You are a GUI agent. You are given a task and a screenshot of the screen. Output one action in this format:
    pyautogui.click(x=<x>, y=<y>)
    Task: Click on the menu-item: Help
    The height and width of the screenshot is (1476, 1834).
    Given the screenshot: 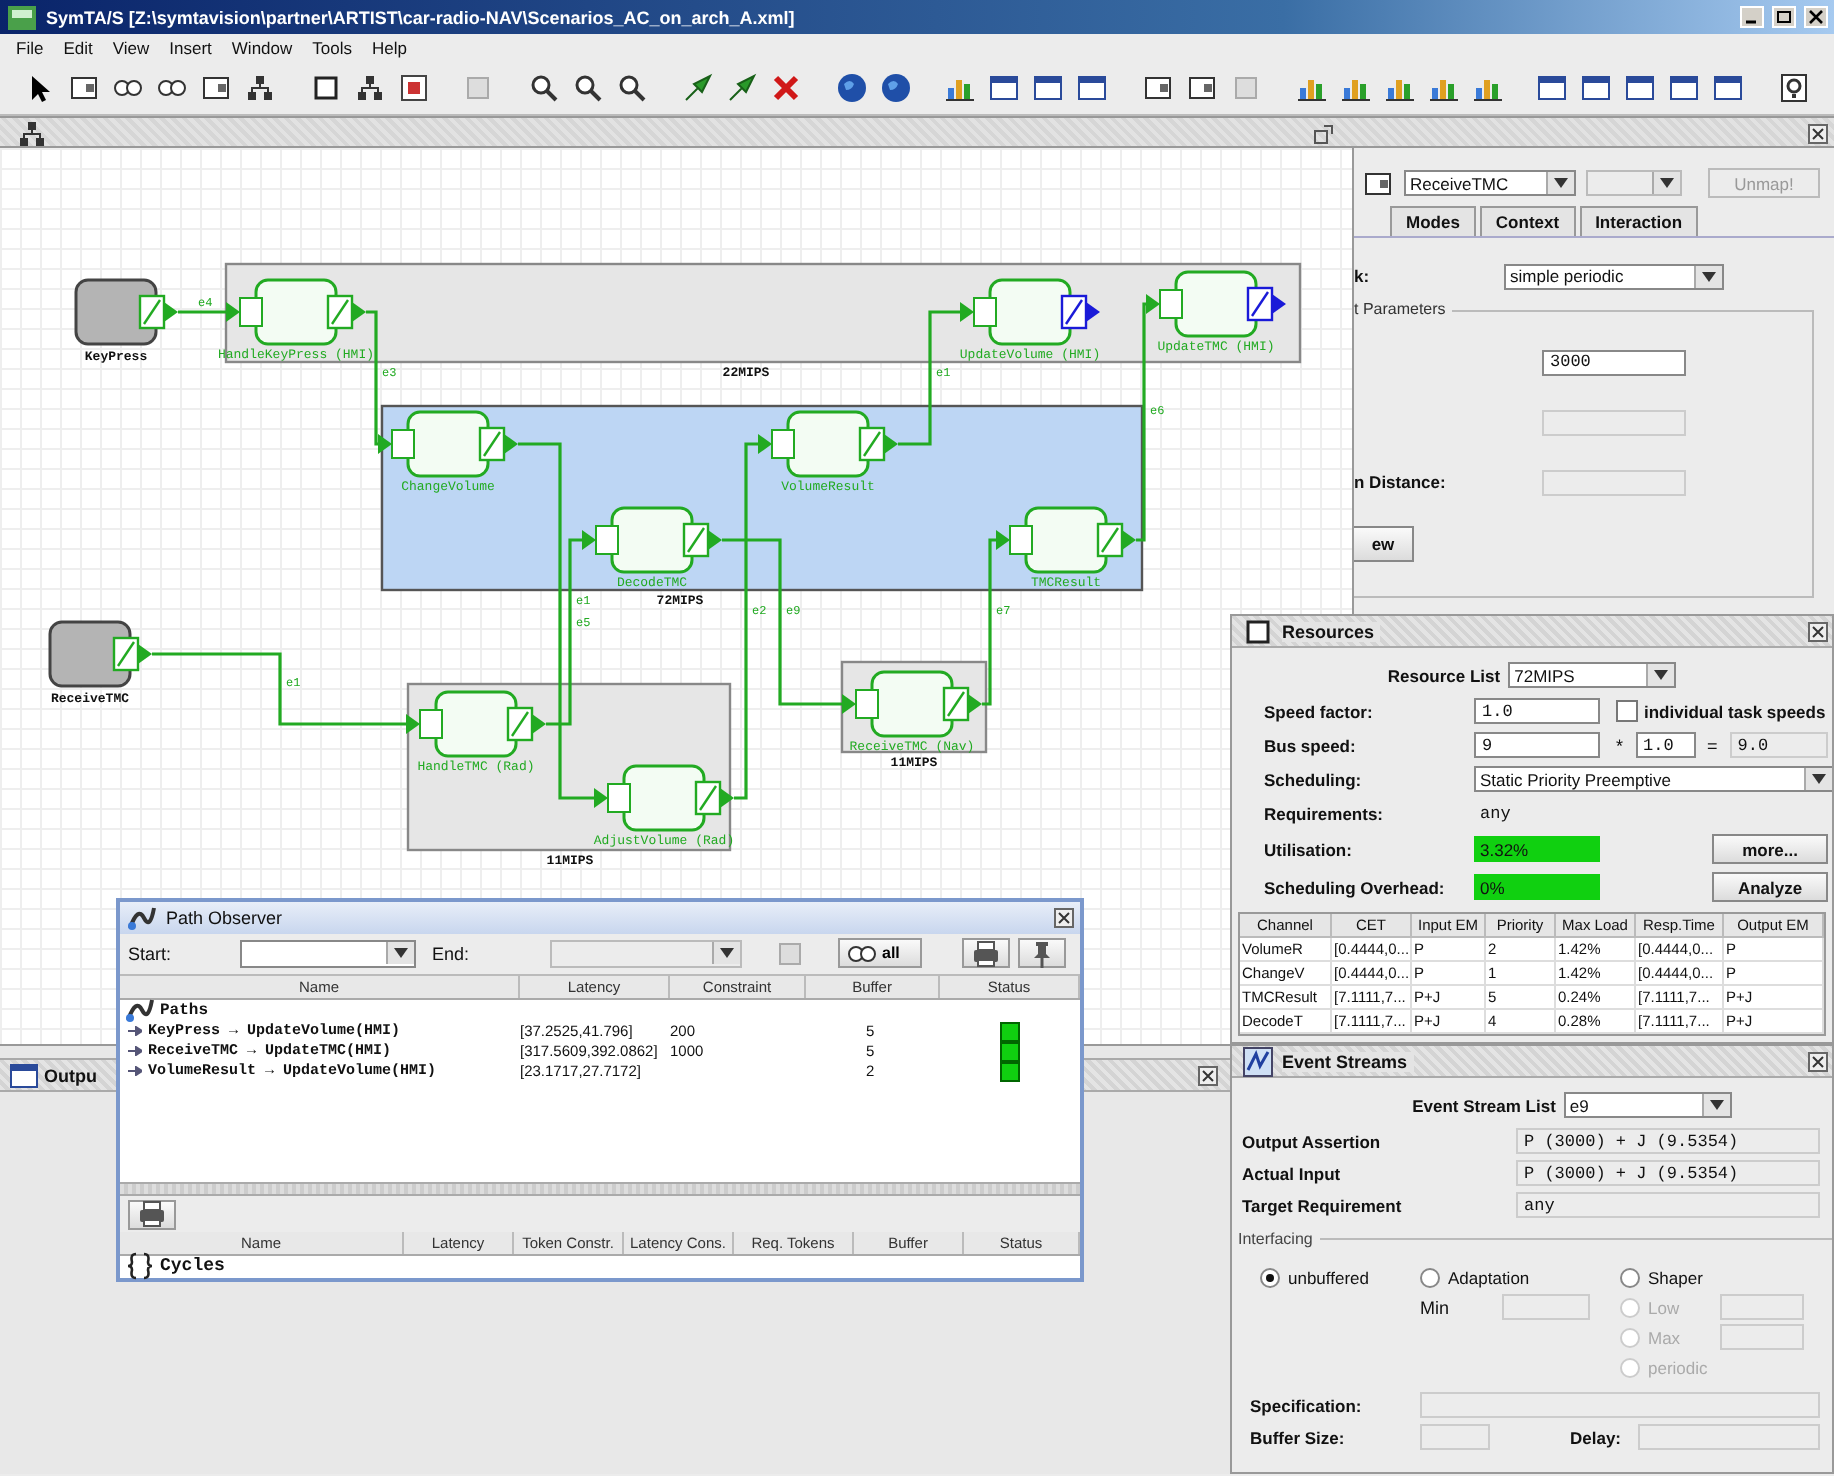 What is the action you would take?
    pyautogui.click(x=389, y=48)
    